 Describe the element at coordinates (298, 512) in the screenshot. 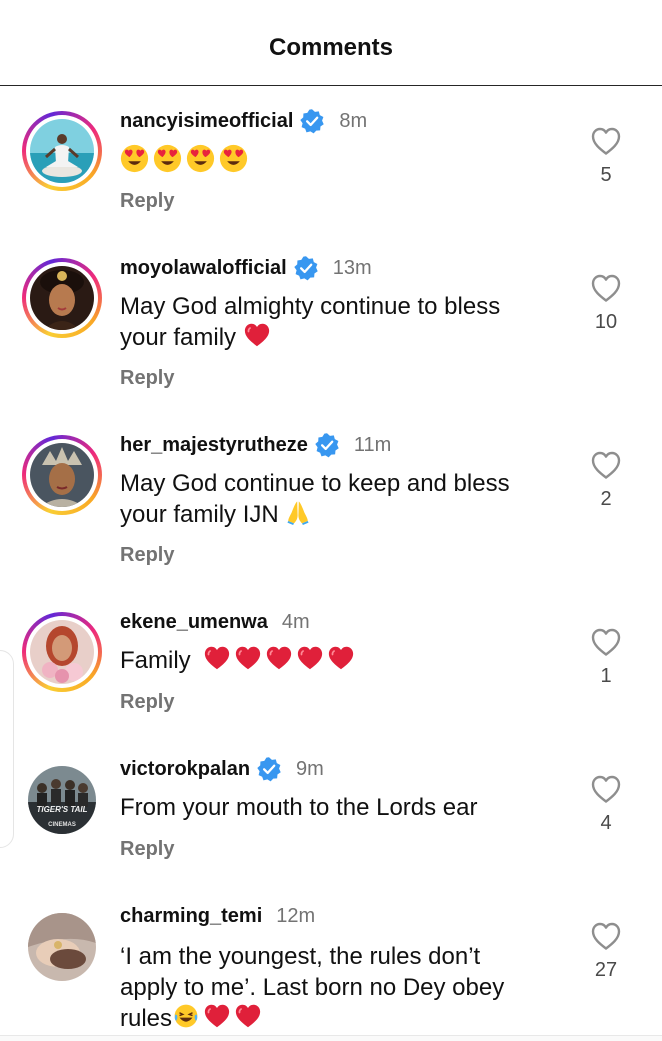

I see `folded-hands-icon` at that location.